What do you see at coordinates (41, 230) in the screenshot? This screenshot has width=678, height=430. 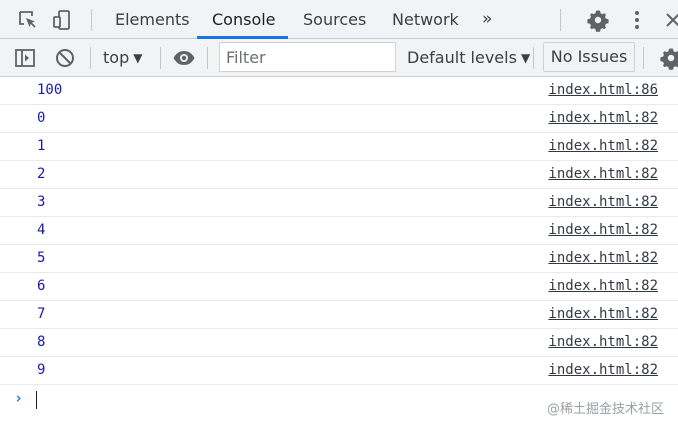 I see `logged-value: 4` at bounding box center [41, 230].